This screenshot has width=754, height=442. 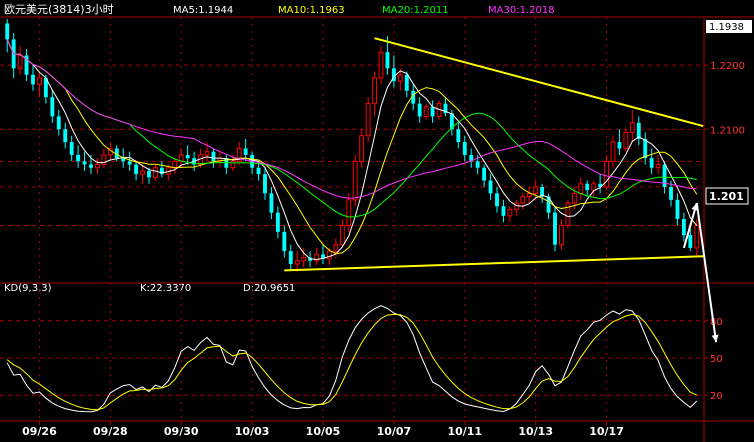 What do you see at coordinates (521, 10) in the screenshot?
I see `ma30-label: MA30:1.2018` at bounding box center [521, 10].